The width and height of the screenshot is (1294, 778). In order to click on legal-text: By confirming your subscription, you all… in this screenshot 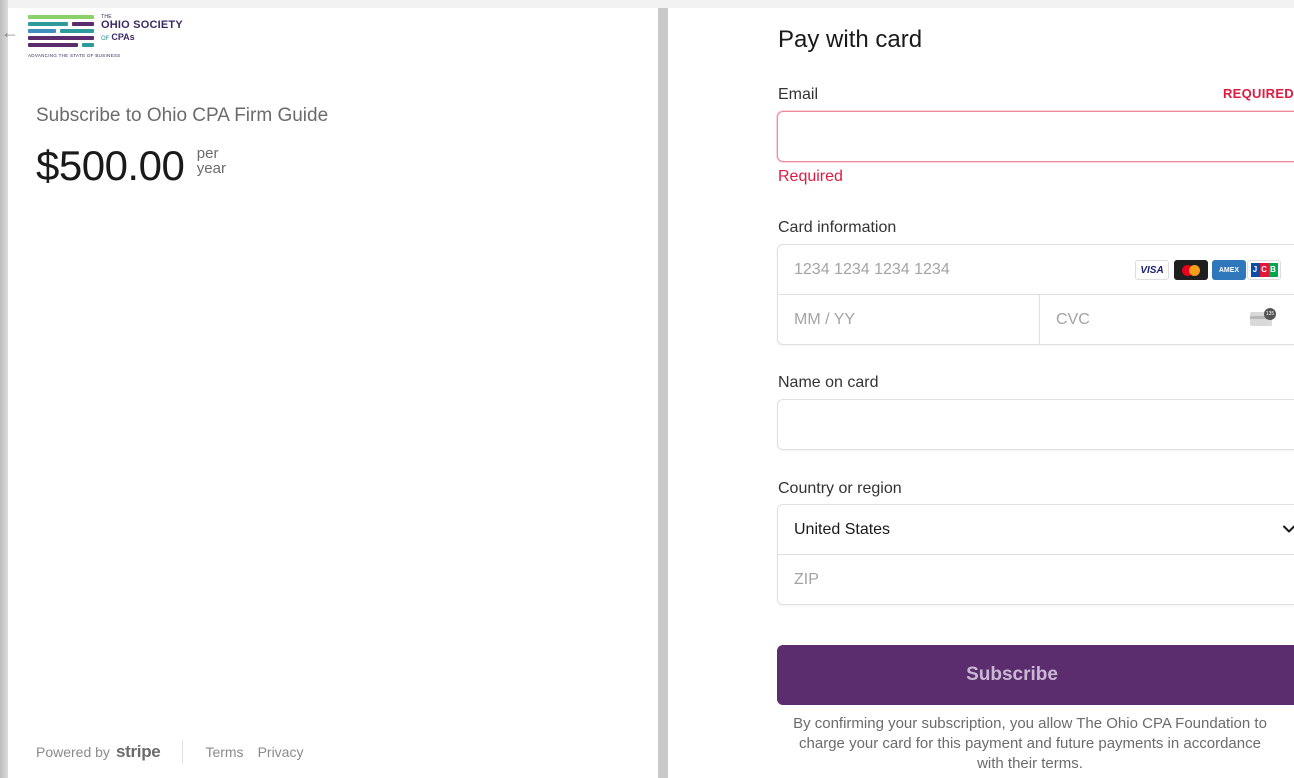, I will do `click(1030, 743)`.